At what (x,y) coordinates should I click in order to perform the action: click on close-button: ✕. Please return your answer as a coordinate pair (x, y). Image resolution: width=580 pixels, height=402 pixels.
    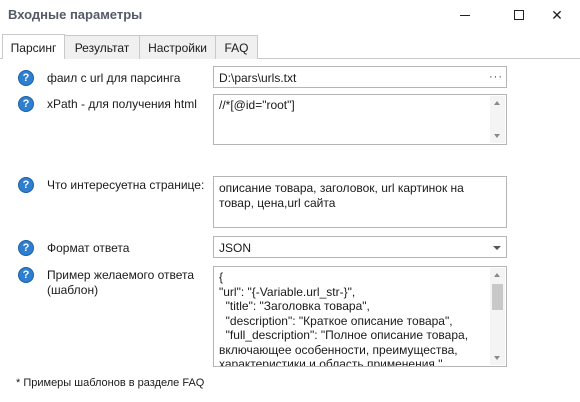
    Looking at the image, I should click on (557, 15).